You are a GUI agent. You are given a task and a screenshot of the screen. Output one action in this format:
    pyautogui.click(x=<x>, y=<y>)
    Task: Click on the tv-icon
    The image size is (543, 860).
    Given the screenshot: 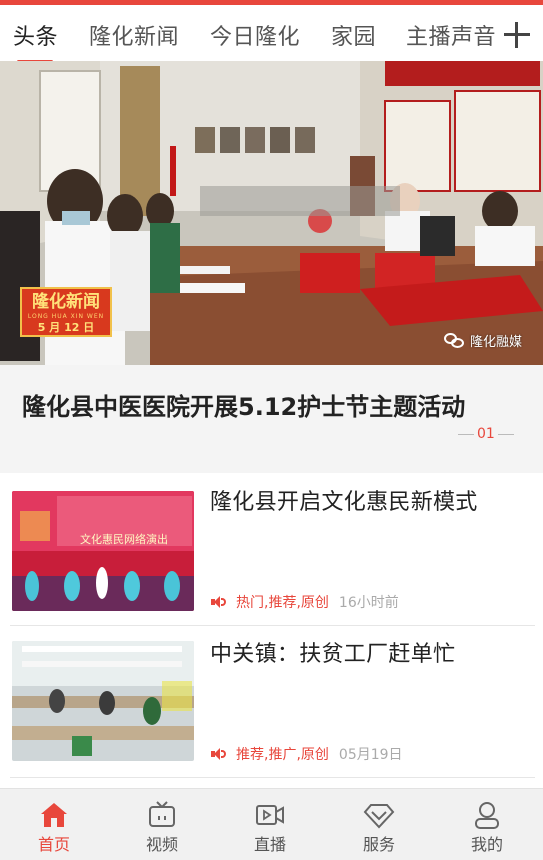 What is the action you would take?
    pyautogui.click(x=162, y=814)
    